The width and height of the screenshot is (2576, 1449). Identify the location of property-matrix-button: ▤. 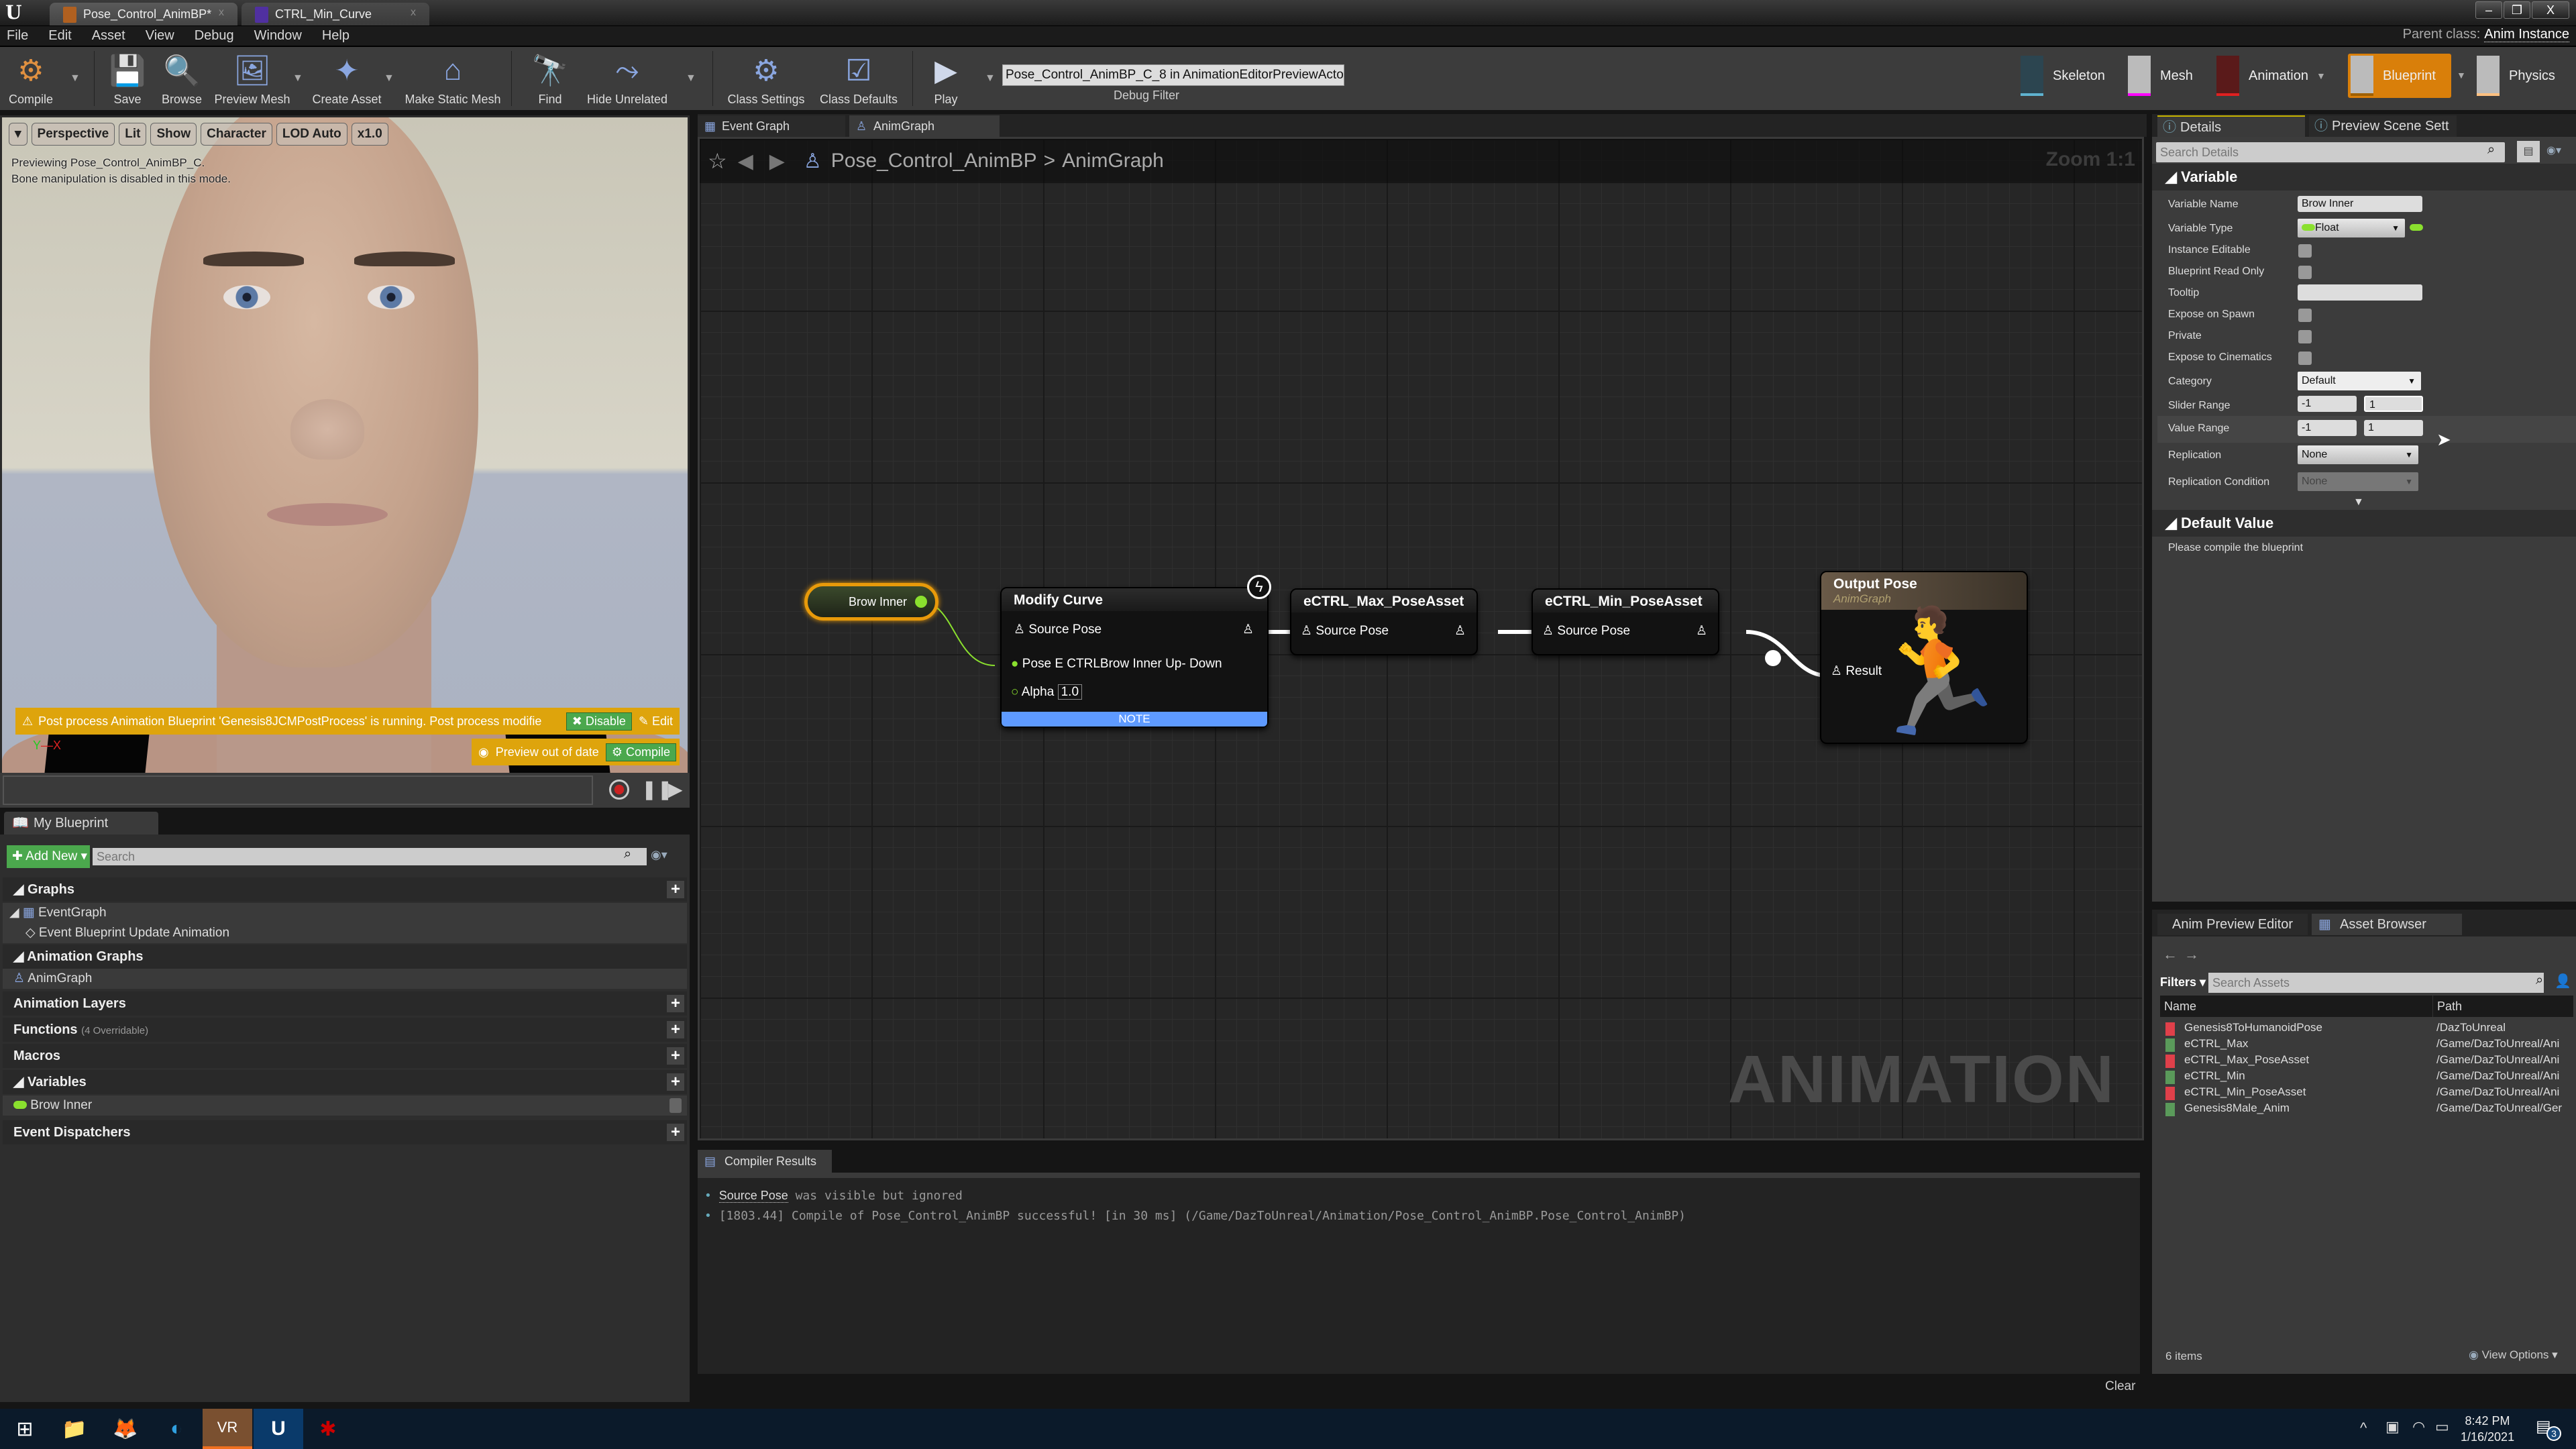
(2528, 151).